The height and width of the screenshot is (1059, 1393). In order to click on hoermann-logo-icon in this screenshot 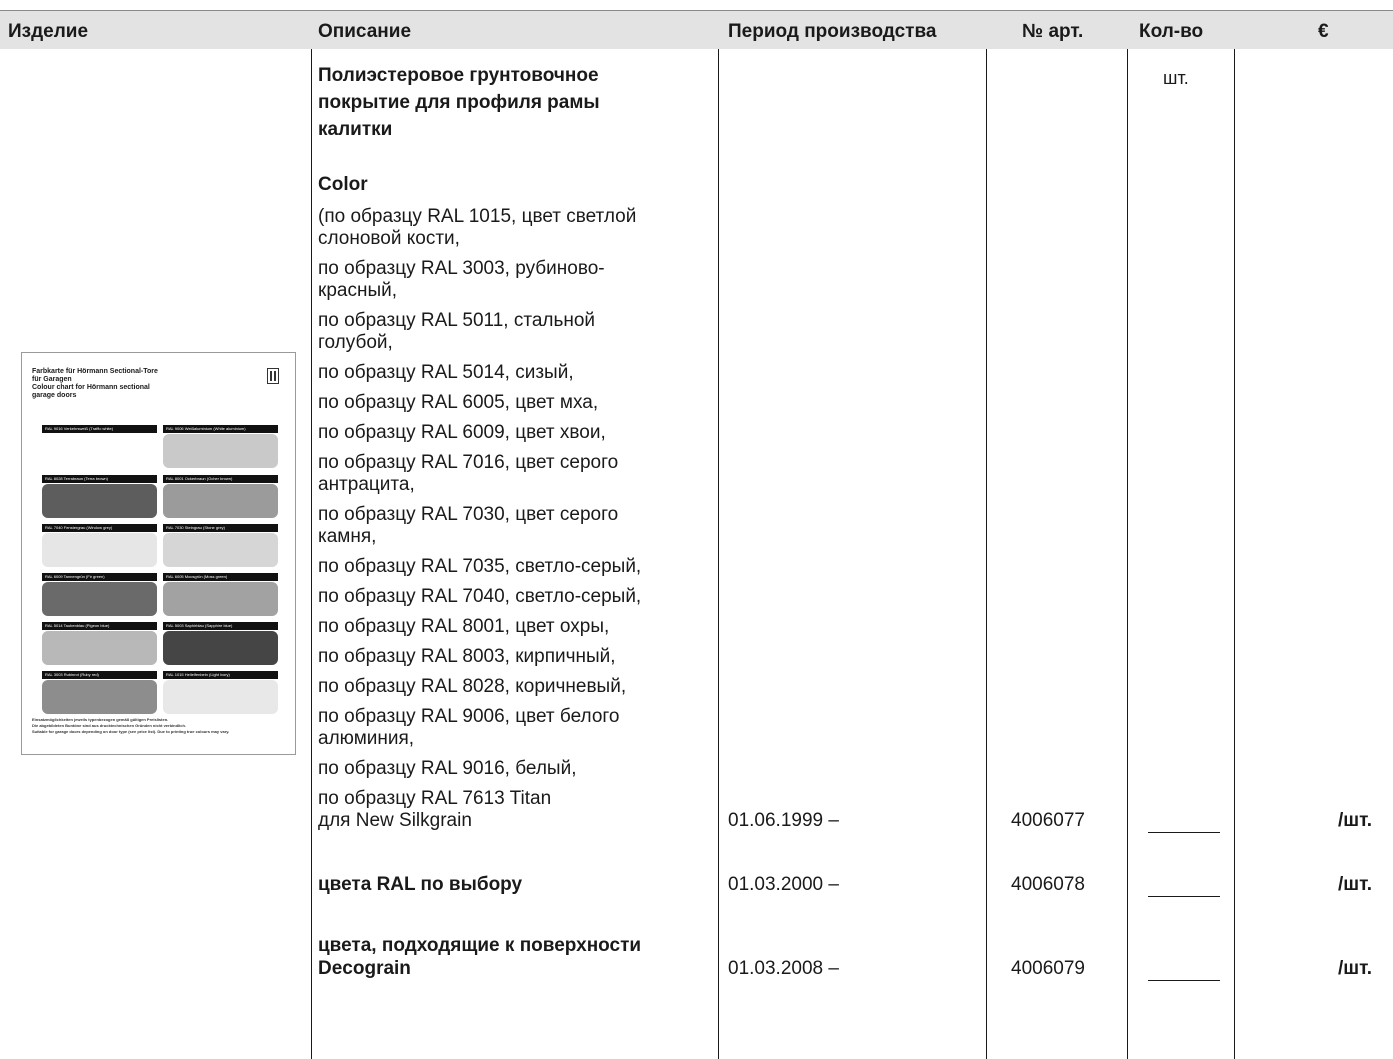, I will do `click(273, 376)`.